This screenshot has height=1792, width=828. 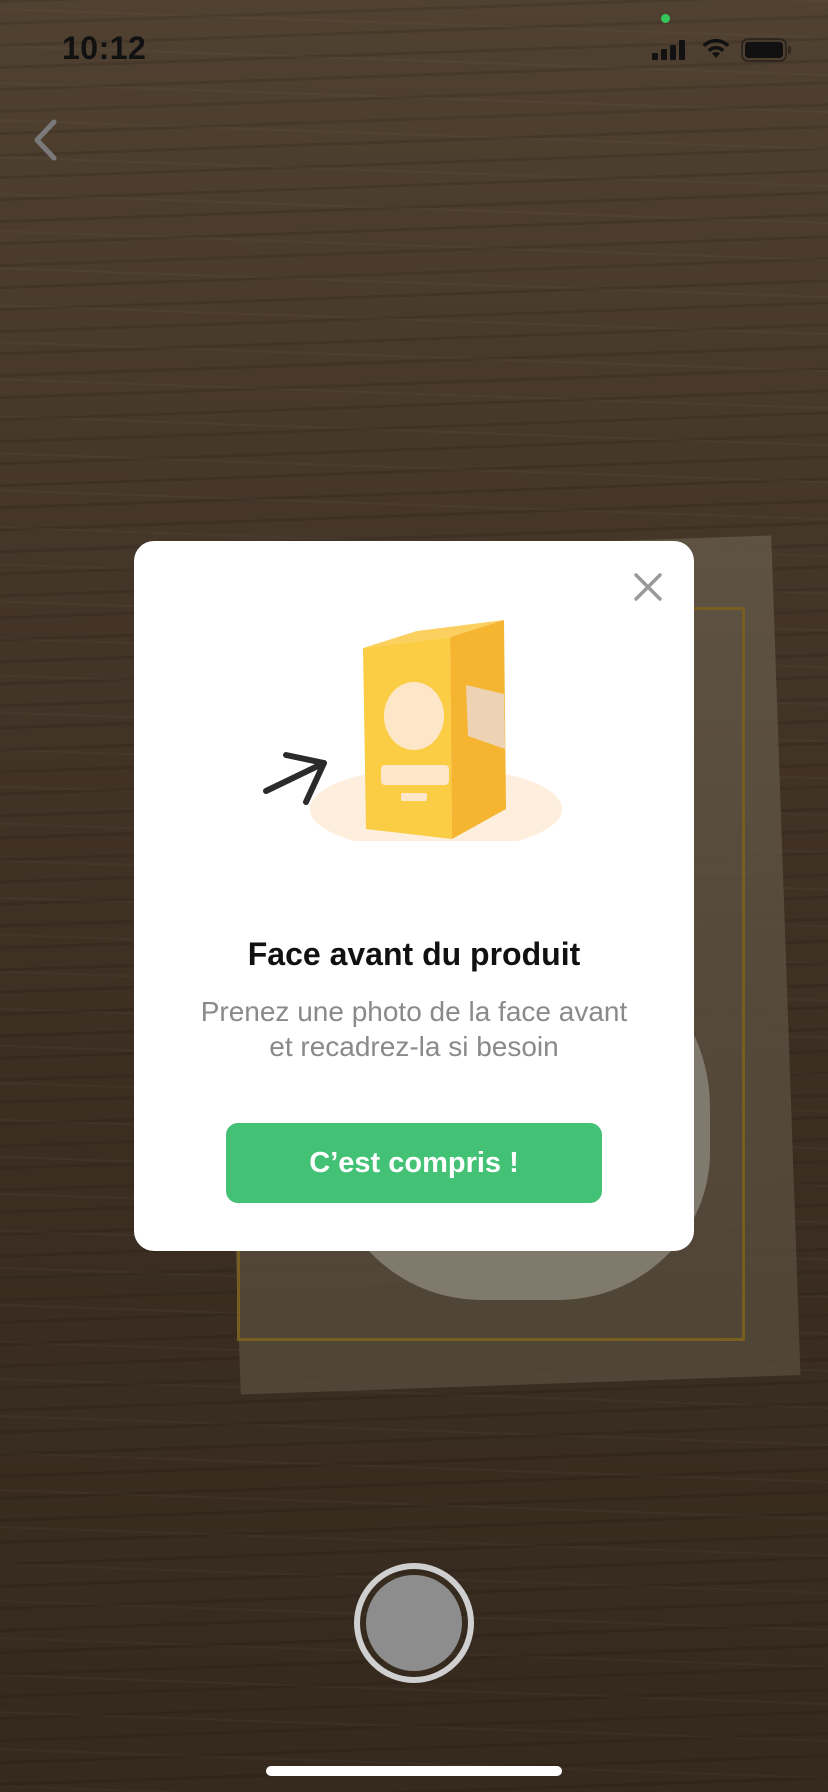 I want to click on chevron-left-icon, so click(x=45, y=140).